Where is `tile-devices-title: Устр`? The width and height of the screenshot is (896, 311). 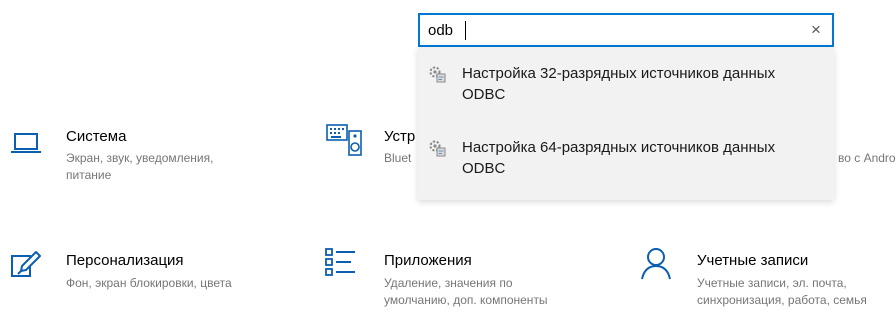 tile-devices-title: Устр is located at coordinates (400, 136).